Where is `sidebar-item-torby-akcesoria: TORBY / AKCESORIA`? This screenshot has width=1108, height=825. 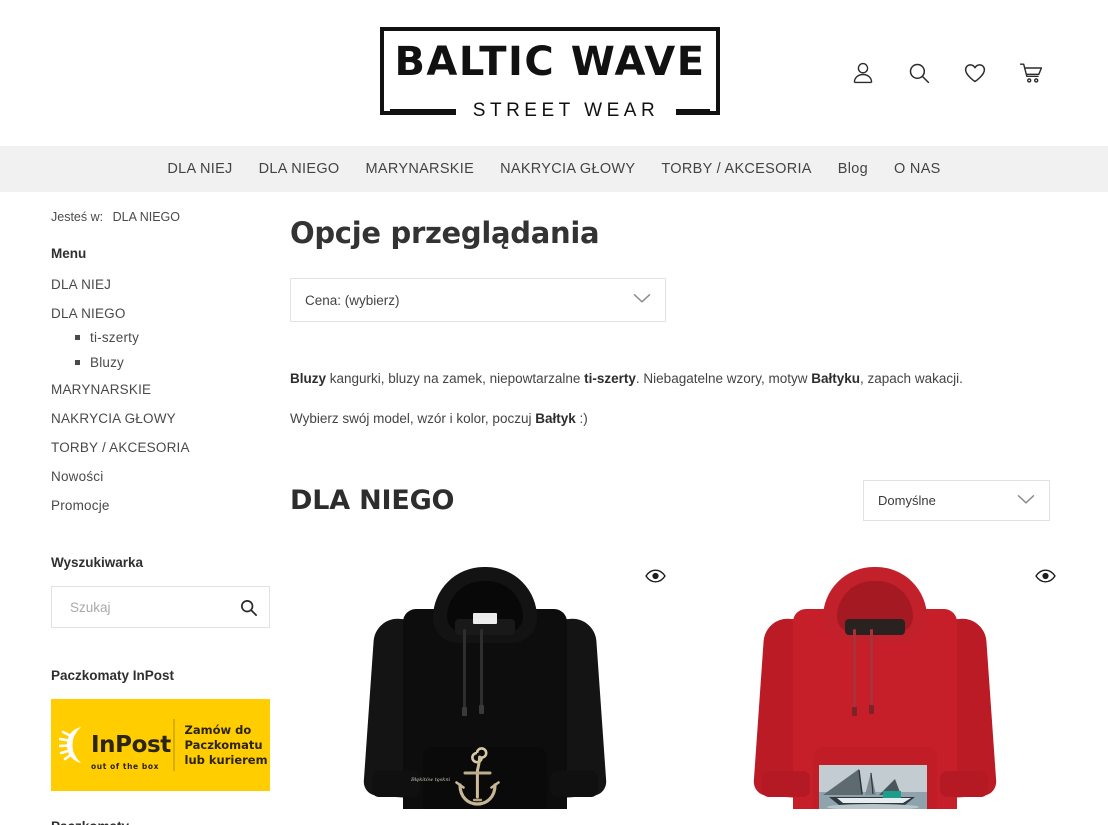
sidebar-item-torby-akcesoria: TORBY / AKCESORIA is located at coordinates (170, 448).